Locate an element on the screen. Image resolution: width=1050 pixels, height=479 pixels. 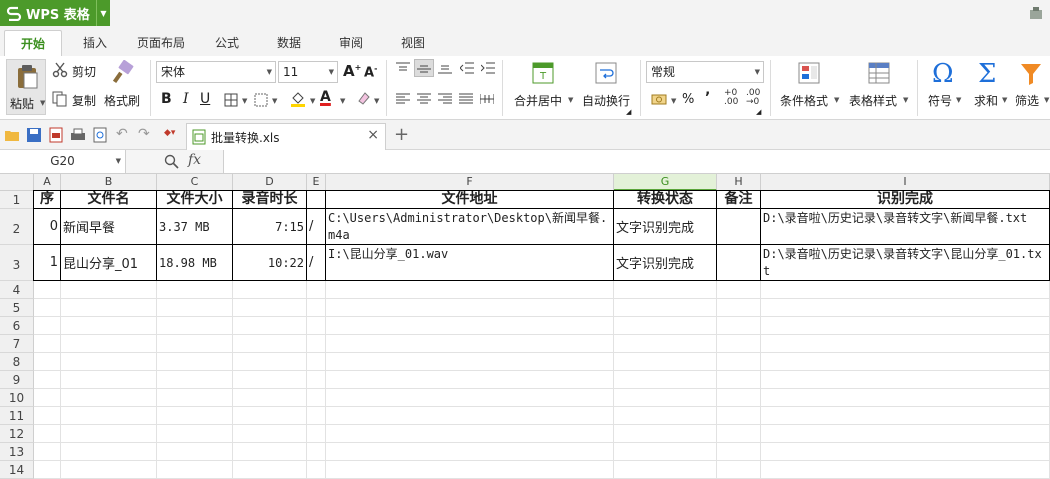
name-box: G20 ▼ is located at coordinates (63, 161).